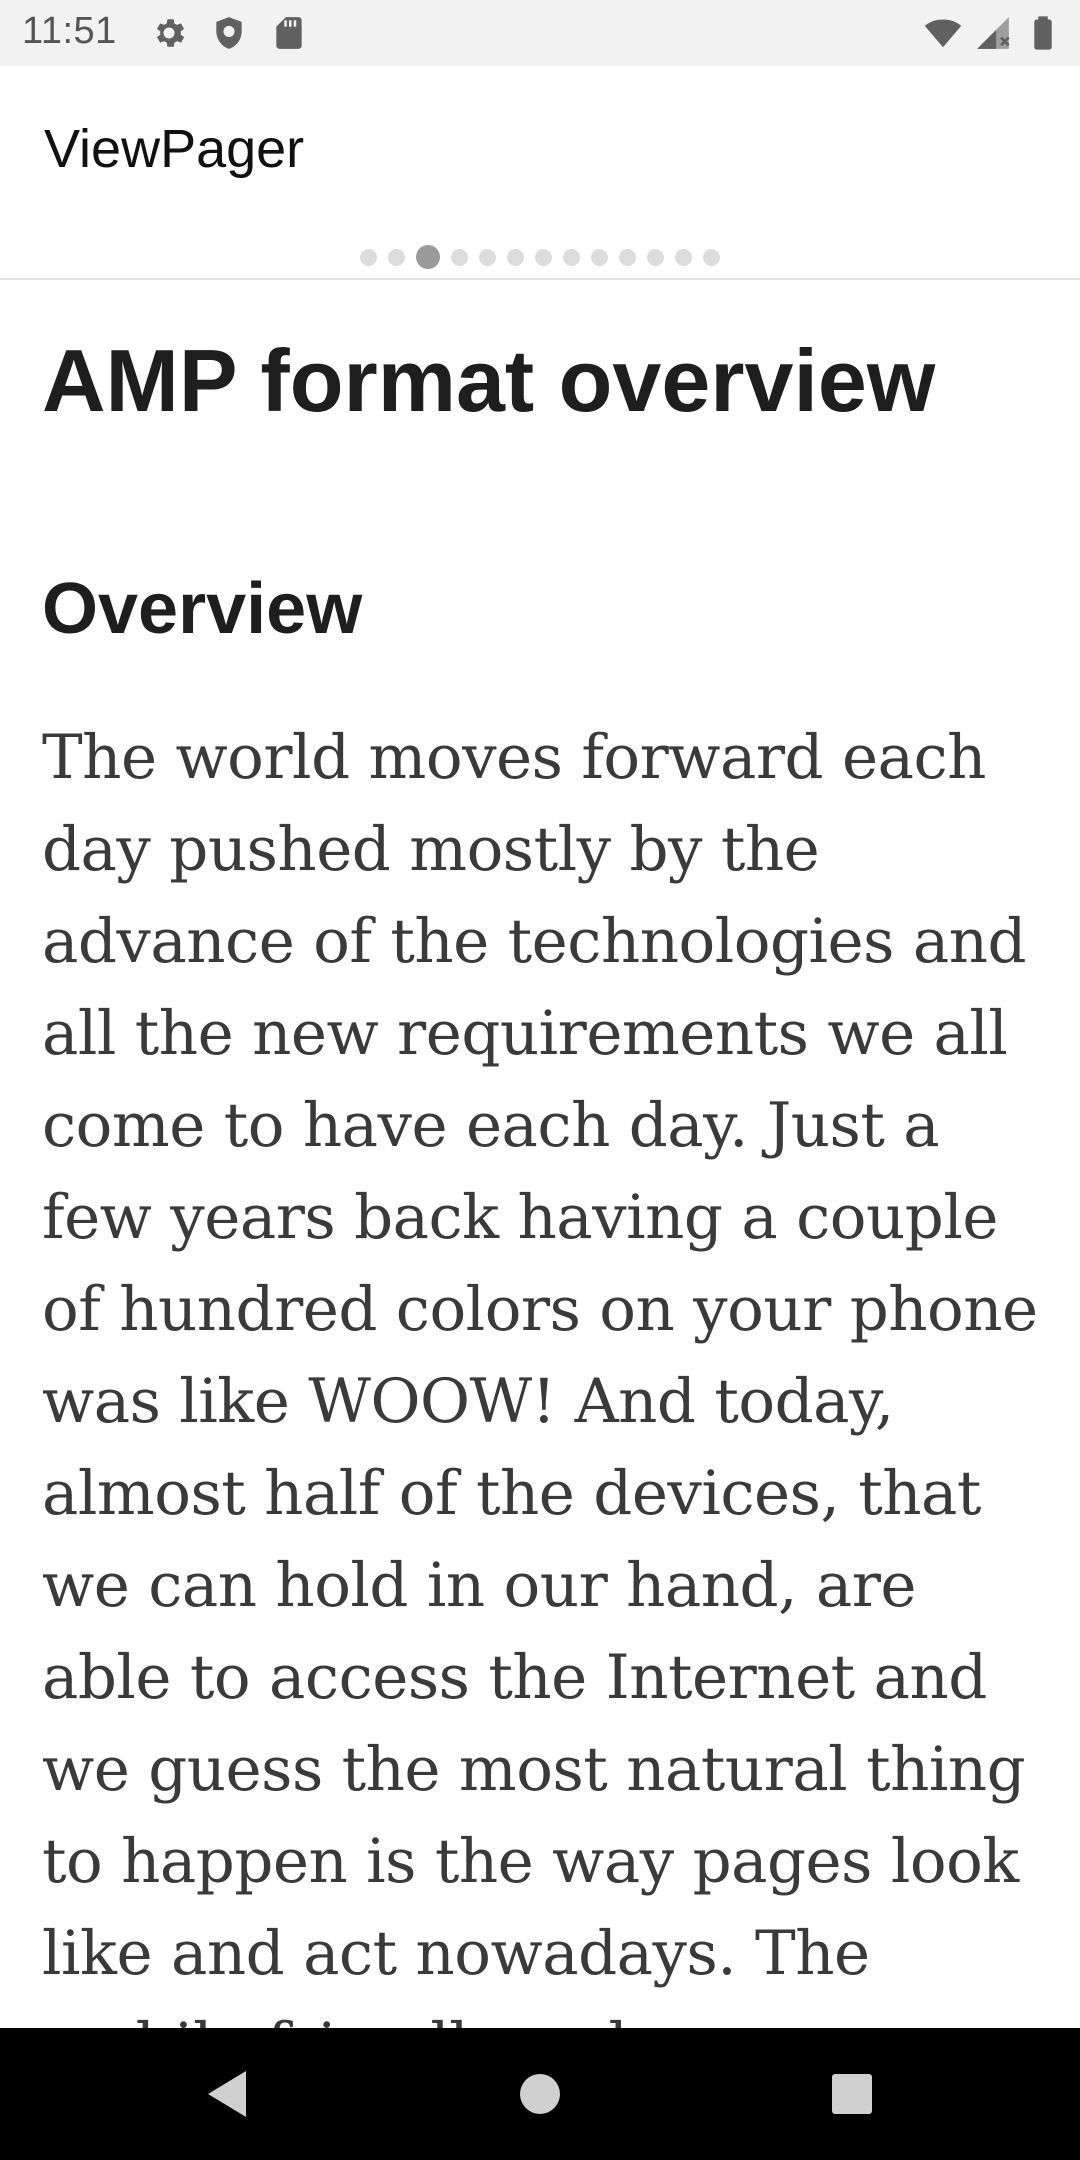 This screenshot has width=1080, height=2160. I want to click on sd-card-icon, so click(289, 33).